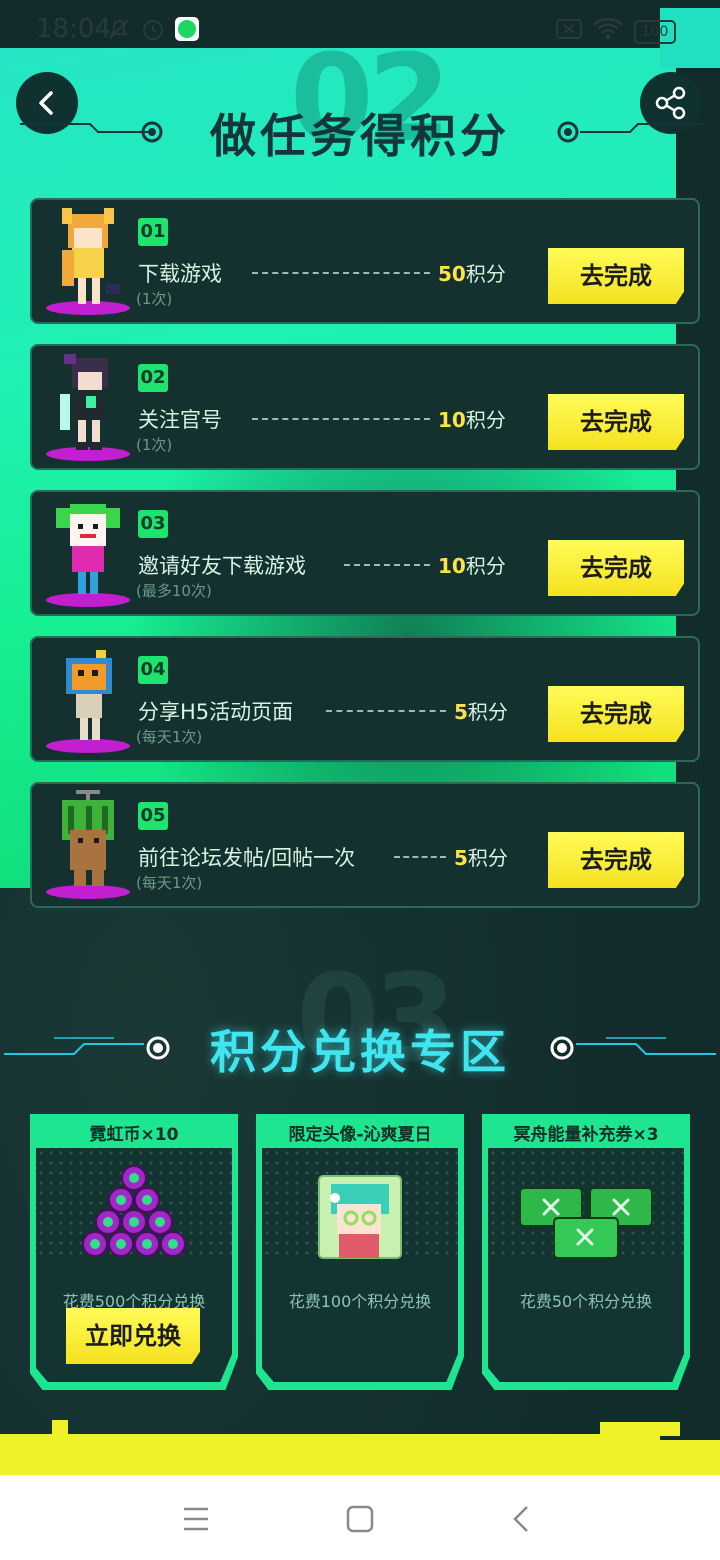 The height and width of the screenshot is (1560, 720). What do you see at coordinates (633, 1048) in the screenshot?
I see `exchange-deco-right` at bounding box center [633, 1048].